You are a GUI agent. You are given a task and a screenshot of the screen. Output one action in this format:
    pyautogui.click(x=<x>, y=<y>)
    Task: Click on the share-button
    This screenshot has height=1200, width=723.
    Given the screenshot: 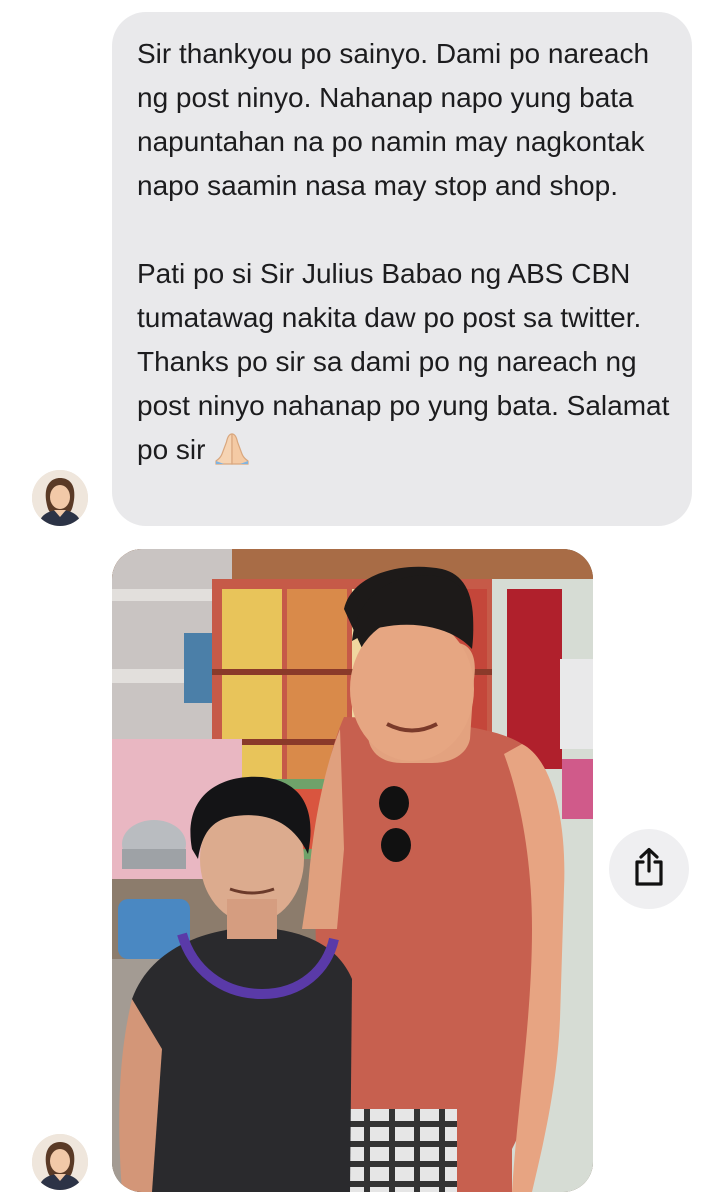 What is the action you would take?
    pyautogui.click(x=649, y=869)
    